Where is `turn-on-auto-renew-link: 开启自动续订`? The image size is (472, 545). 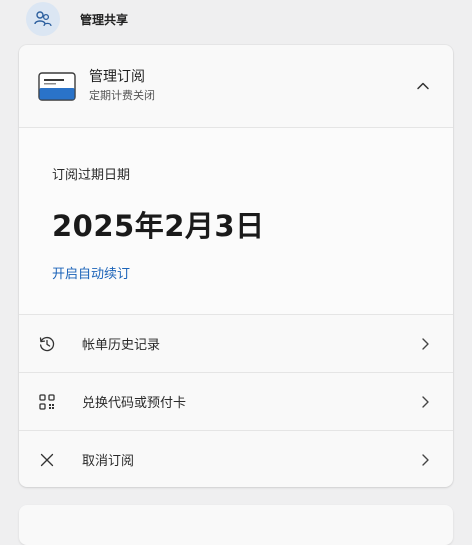 turn-on-auto-renew-link: 开启自动续订 is located at coordinates (91, 272).